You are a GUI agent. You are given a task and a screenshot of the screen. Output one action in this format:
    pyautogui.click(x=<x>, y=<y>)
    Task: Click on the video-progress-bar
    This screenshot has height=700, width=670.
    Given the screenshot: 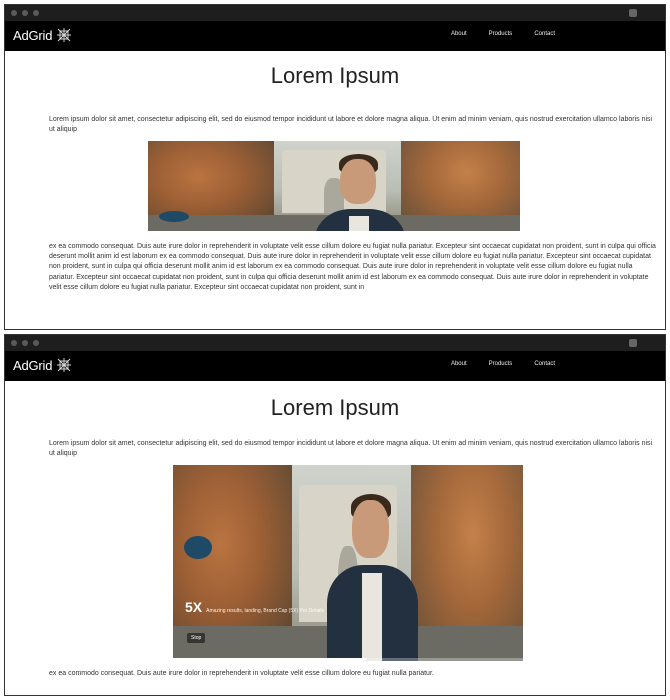 What is the action you would take?
    pyautogui.click(x=348, y=659)
    